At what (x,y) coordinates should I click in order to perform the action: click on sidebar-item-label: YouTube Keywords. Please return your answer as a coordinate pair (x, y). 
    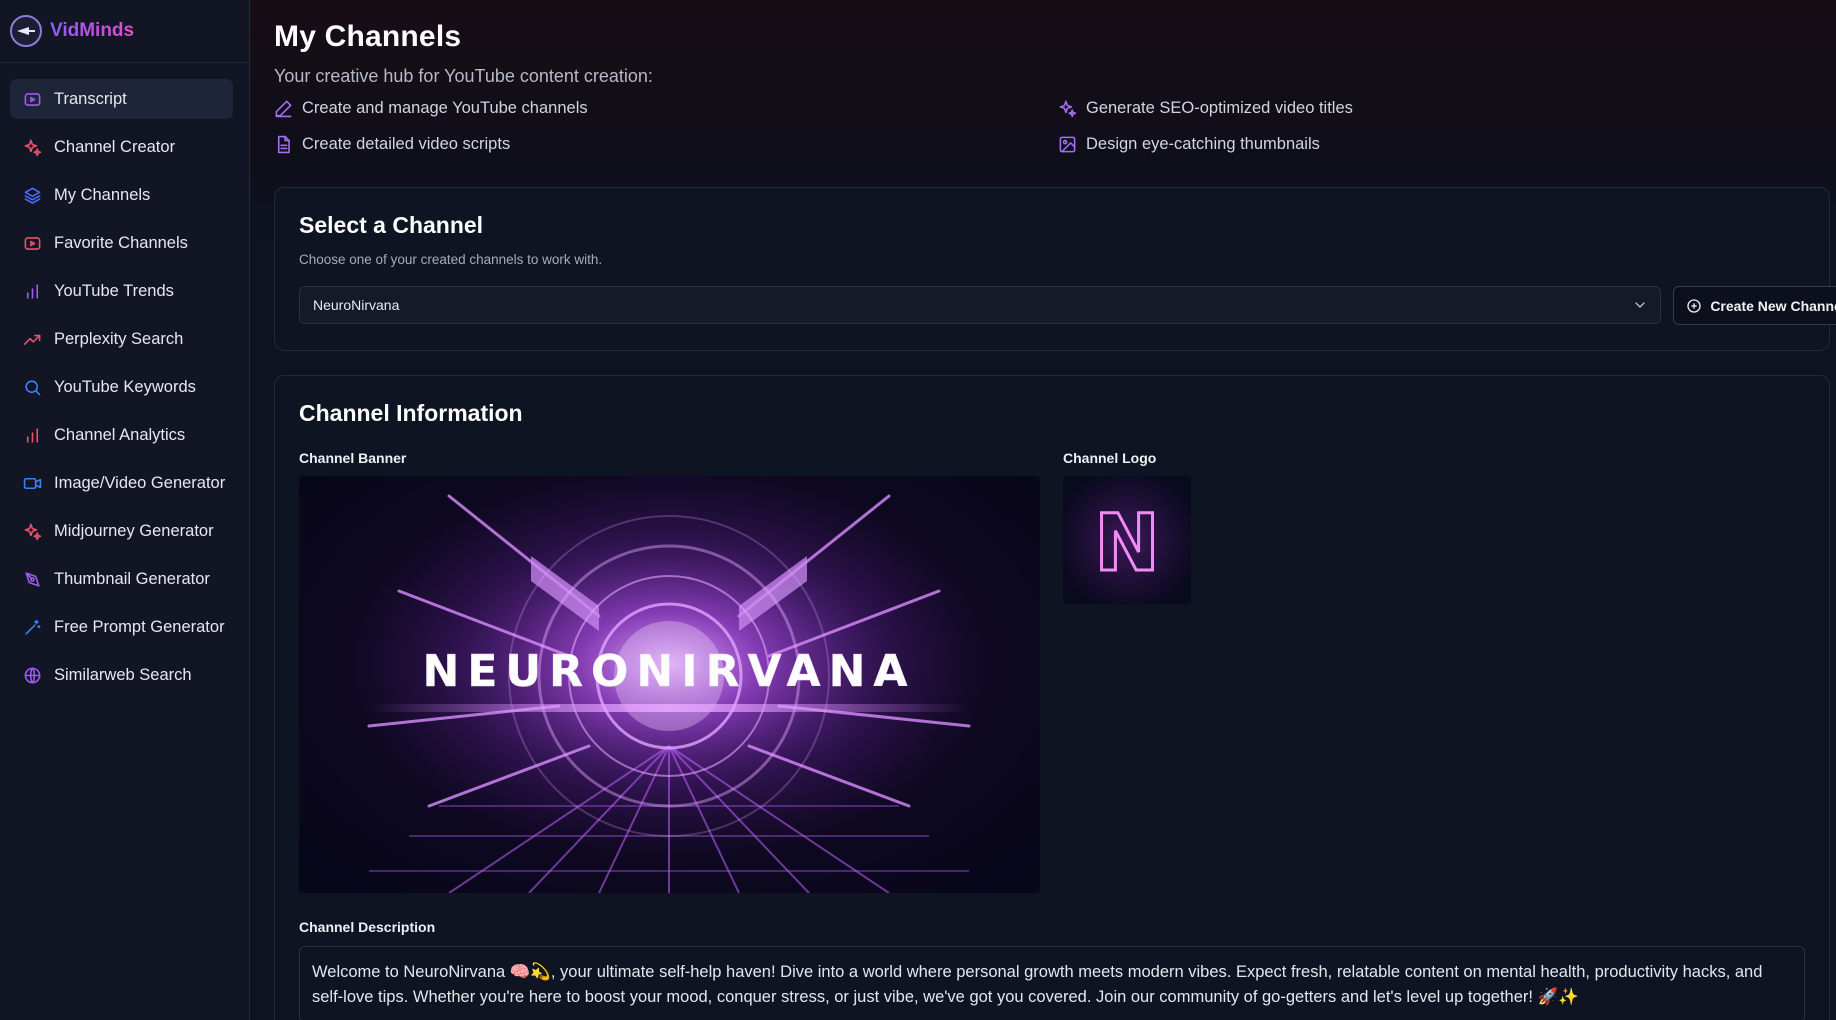
    Looking at the image, I should click on (125, 386).